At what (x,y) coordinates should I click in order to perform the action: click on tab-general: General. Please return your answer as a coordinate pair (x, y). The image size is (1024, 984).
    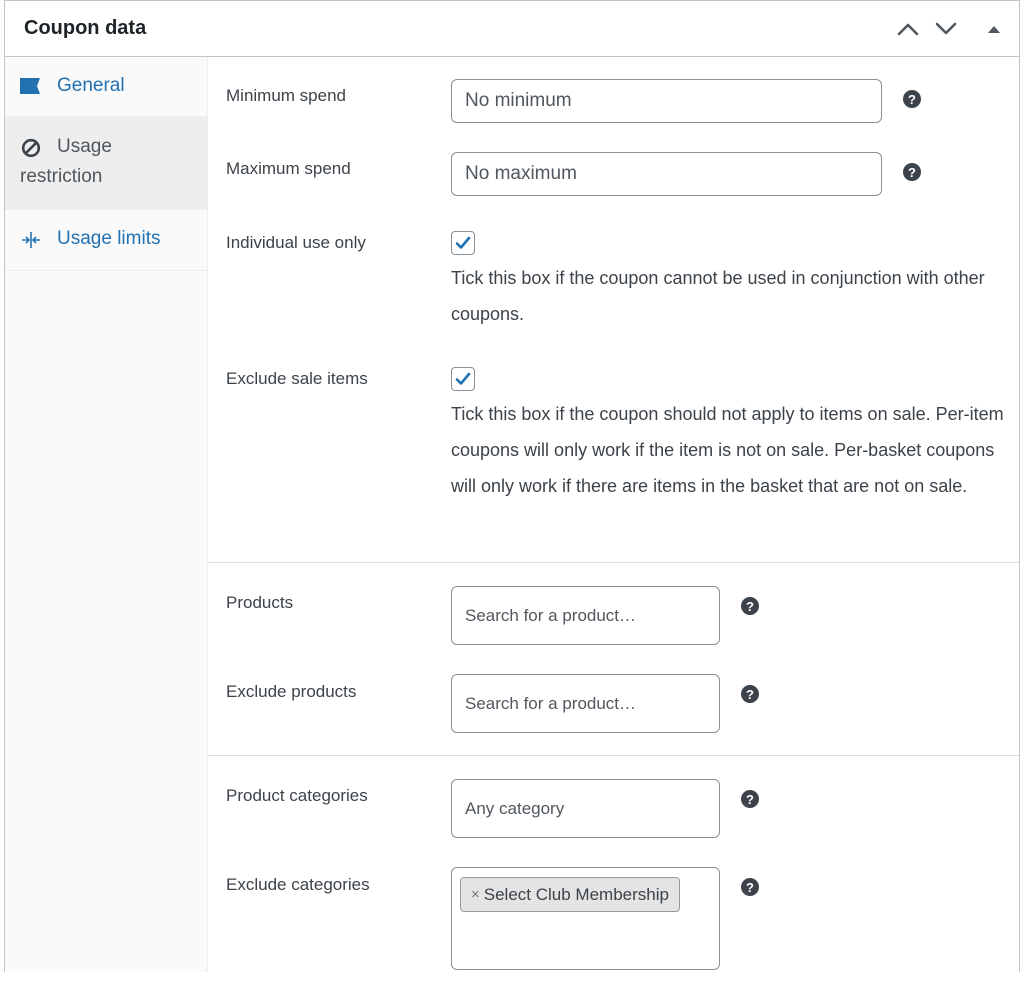
    Looking at the image, I should click on (106, 87).